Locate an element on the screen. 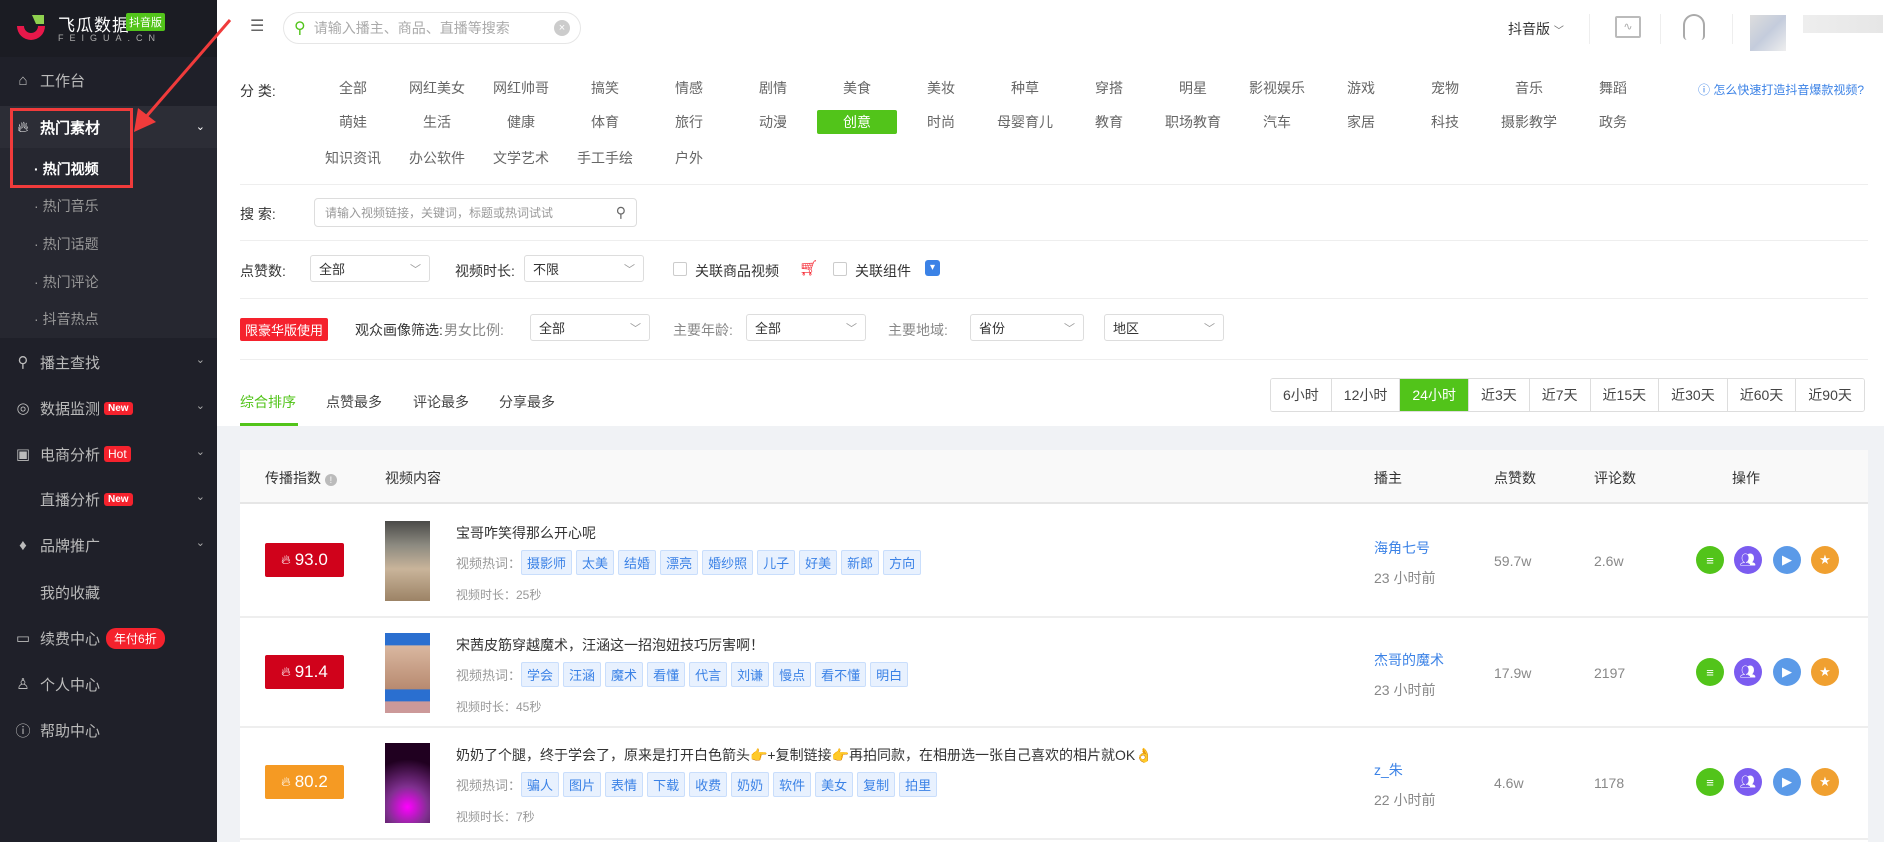 Image resolution: width=1884 pixels, height=842 pixels. keyword-tag: 图片 is located at coordinates (582, 784).